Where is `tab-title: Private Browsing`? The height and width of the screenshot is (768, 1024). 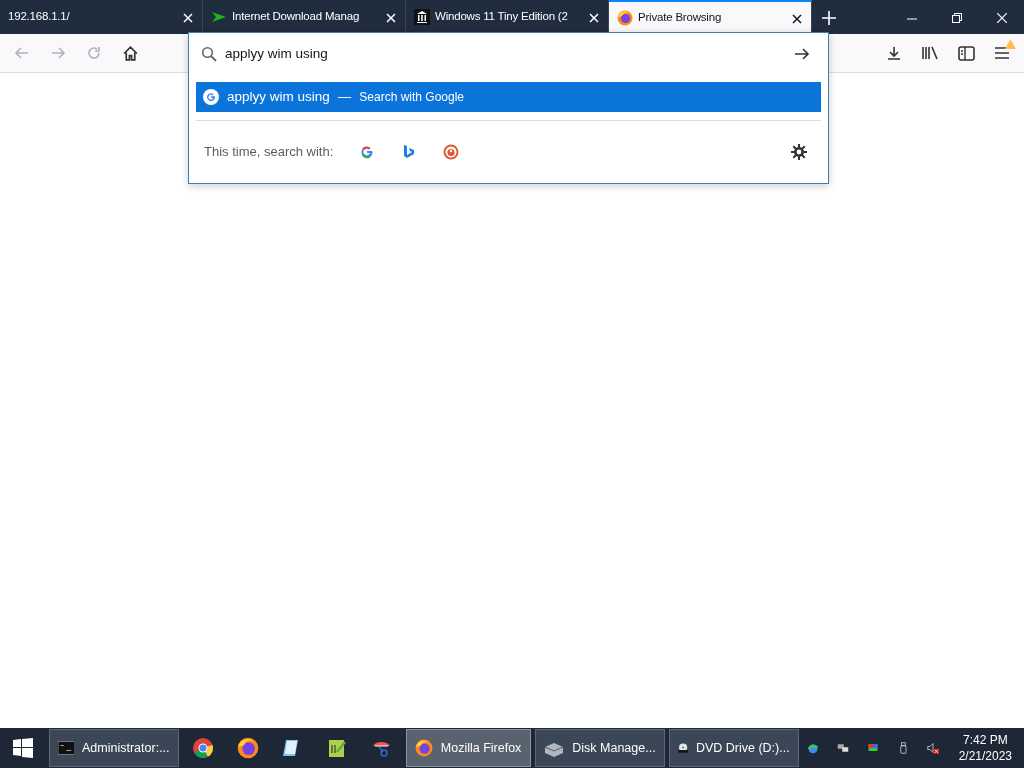
tab-title: Private Browsing is located at coordinates (680, 18).